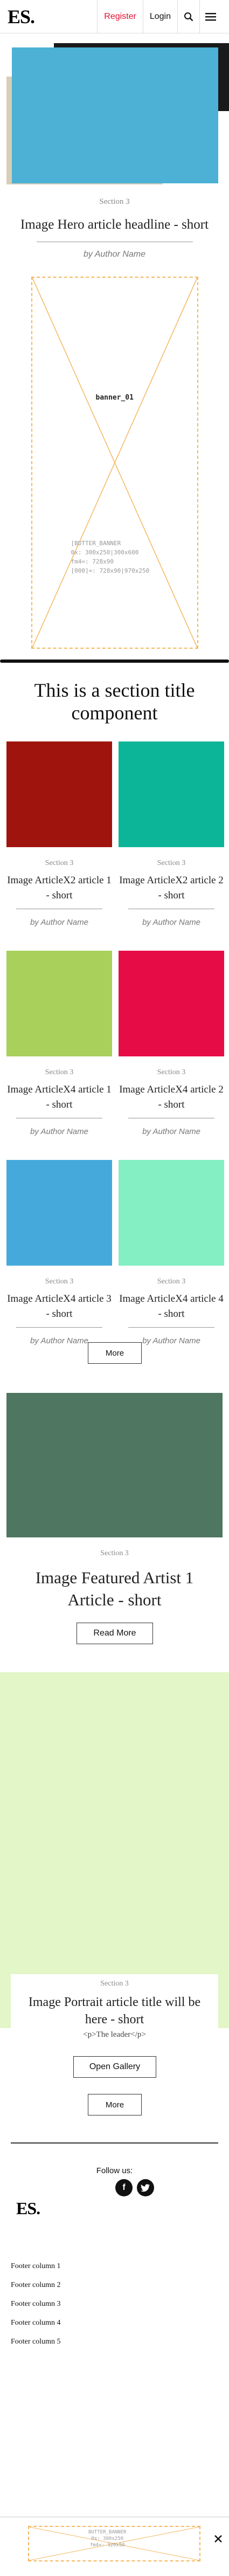 Image resolution: width=229 pixels, height=2576 pixels. I want to click on portrait-section-label: Section 3, so click(114, 1984).